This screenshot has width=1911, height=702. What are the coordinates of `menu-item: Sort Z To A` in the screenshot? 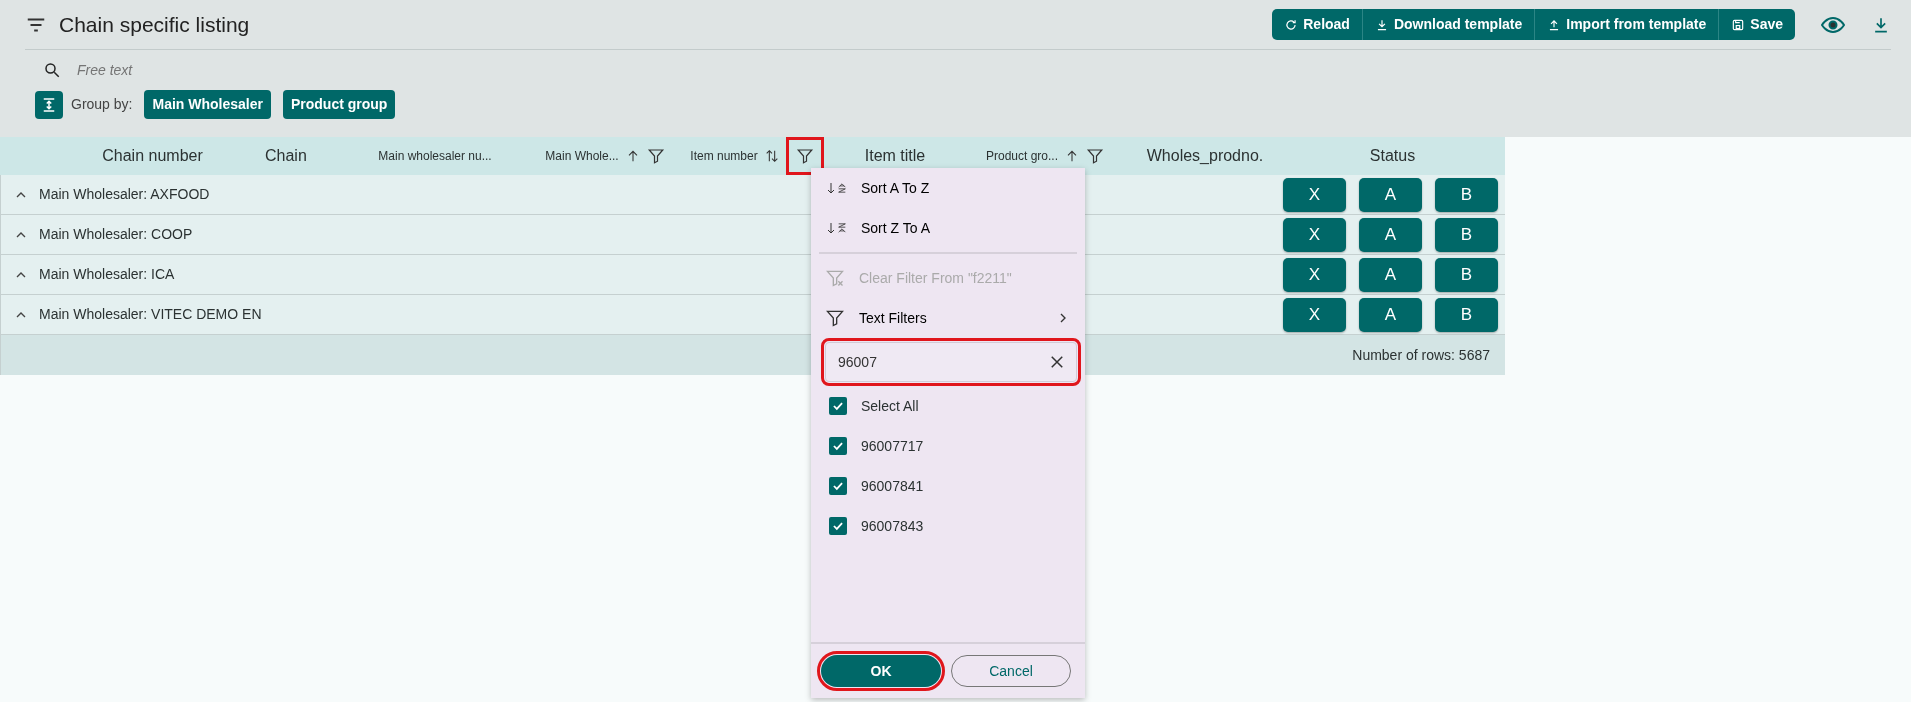 It's located at (948, 228).